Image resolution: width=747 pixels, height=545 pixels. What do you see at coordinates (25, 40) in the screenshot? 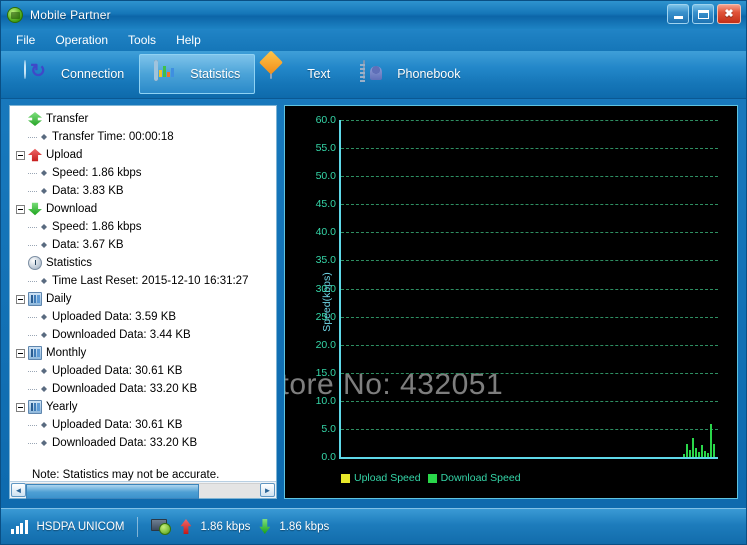
I see `menu-item-file: File` at bounding box center [25, 40].